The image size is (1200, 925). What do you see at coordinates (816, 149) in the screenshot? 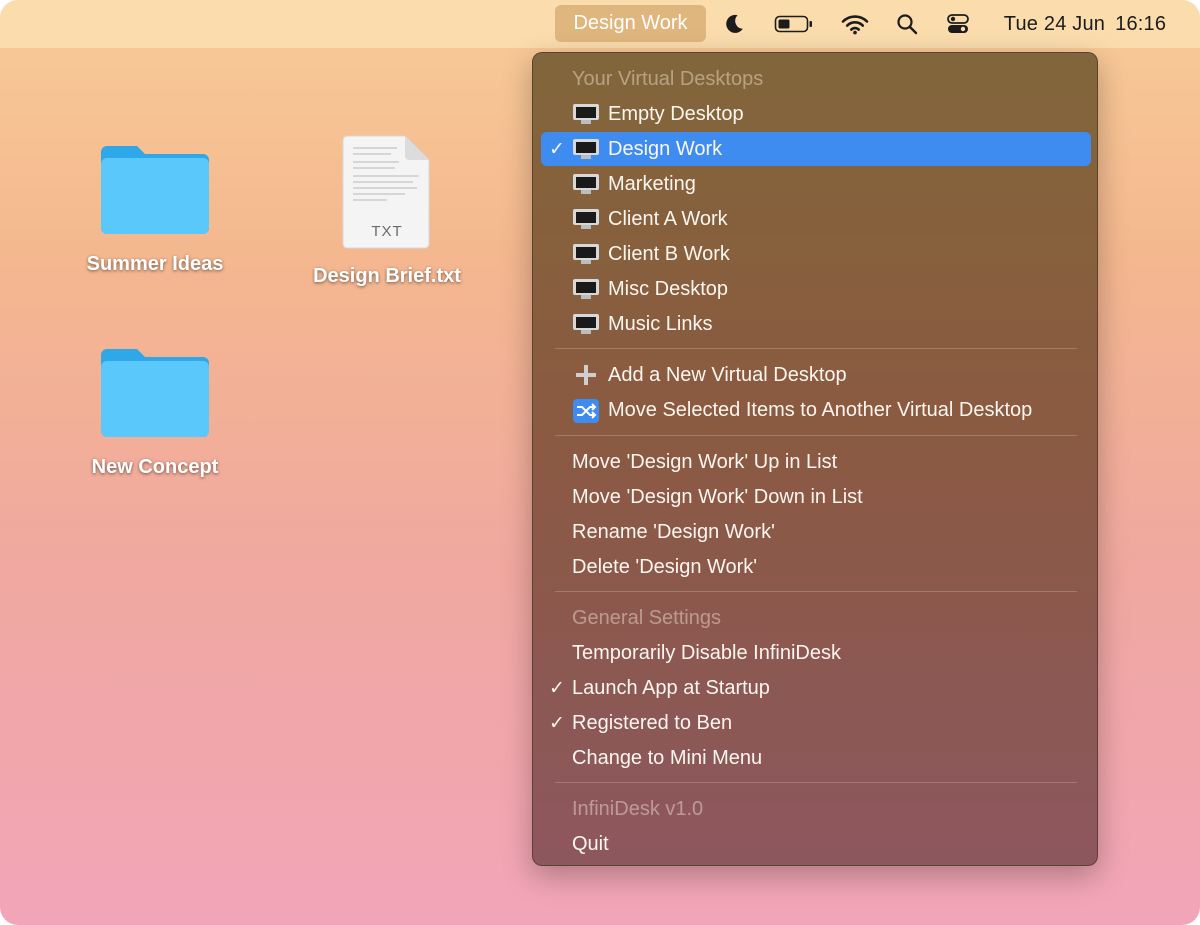
I see `menu-item-design-work: ✓ Design Work` at bounding box center [816, 149].